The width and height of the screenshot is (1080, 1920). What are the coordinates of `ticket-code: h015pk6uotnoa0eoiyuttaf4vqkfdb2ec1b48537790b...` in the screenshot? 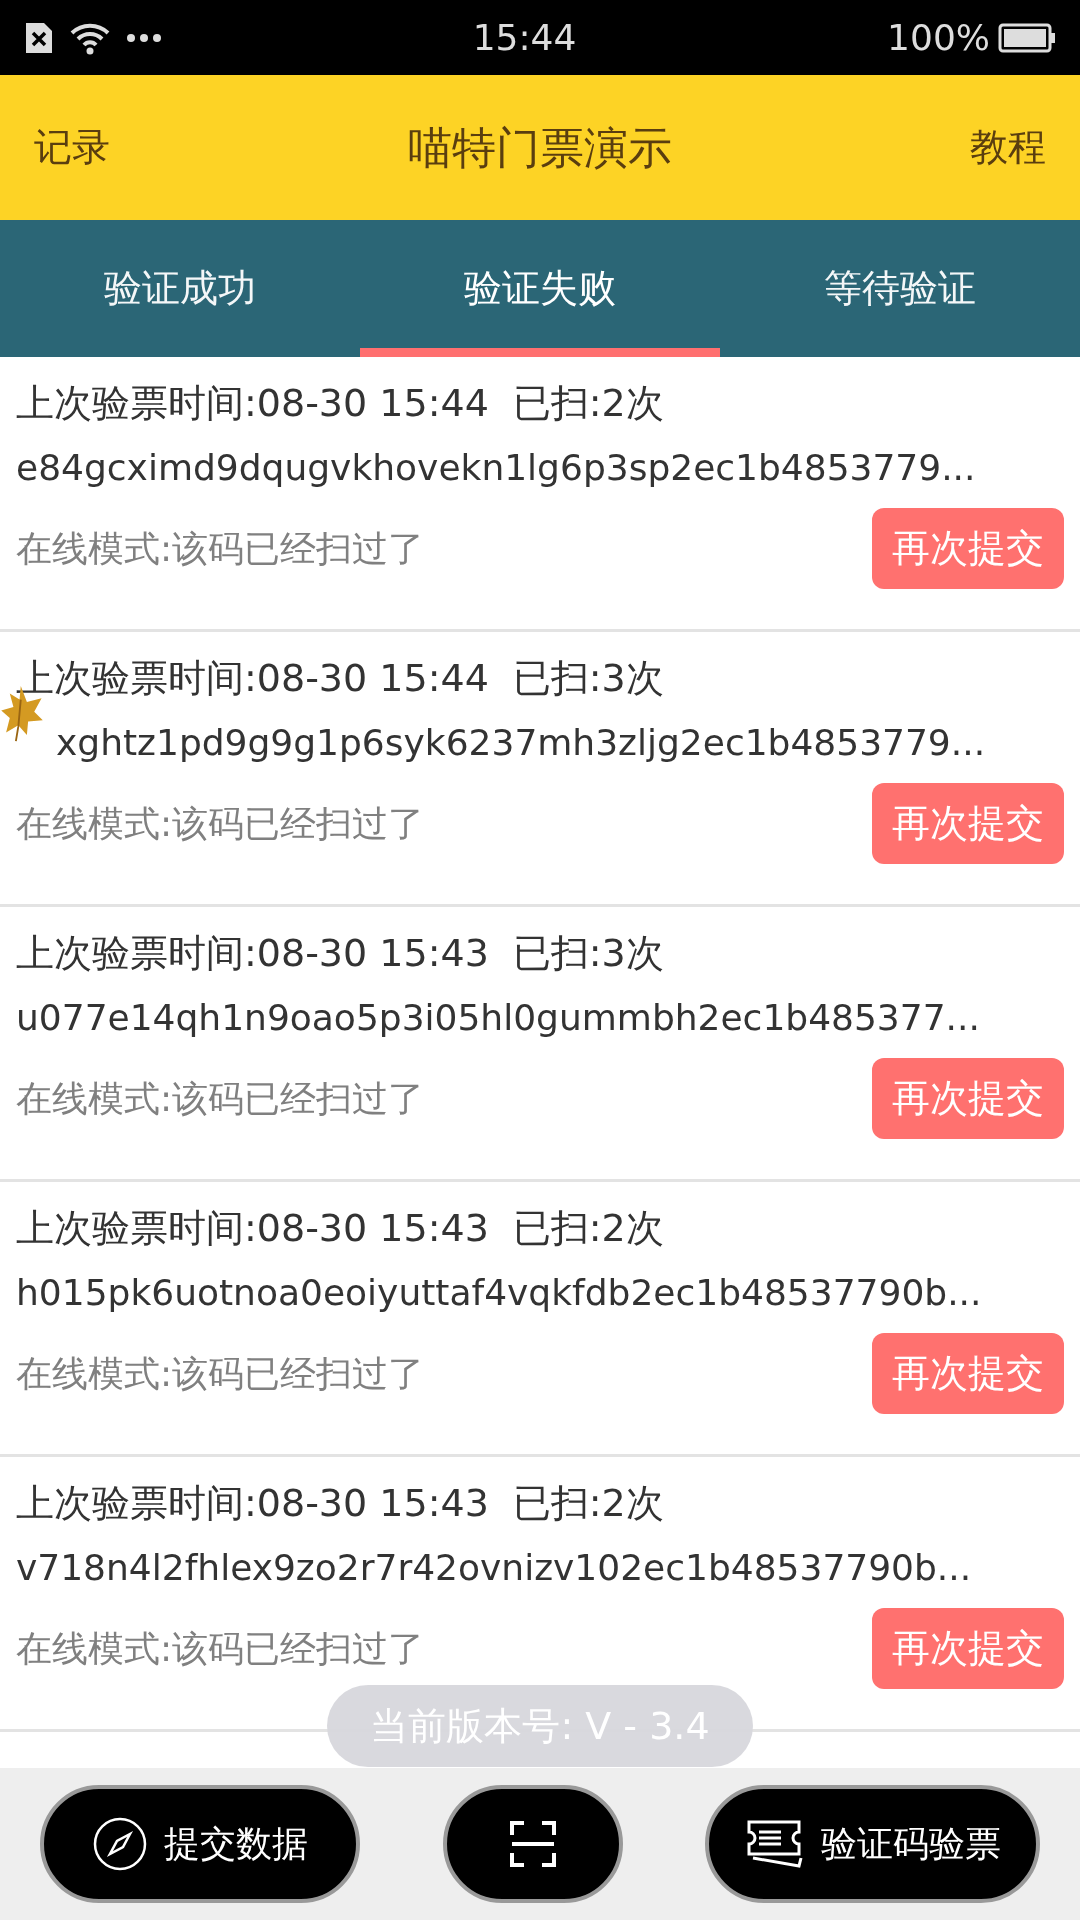 It's located at (499, 1292).